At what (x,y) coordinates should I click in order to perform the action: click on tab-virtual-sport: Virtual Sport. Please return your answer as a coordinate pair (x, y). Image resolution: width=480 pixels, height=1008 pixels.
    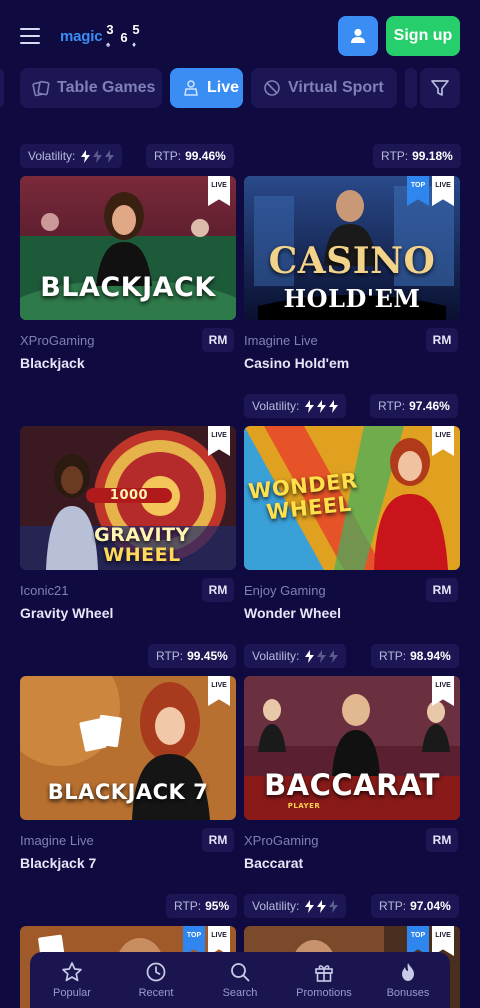
    Looking at the image, I should click on (324, 88).